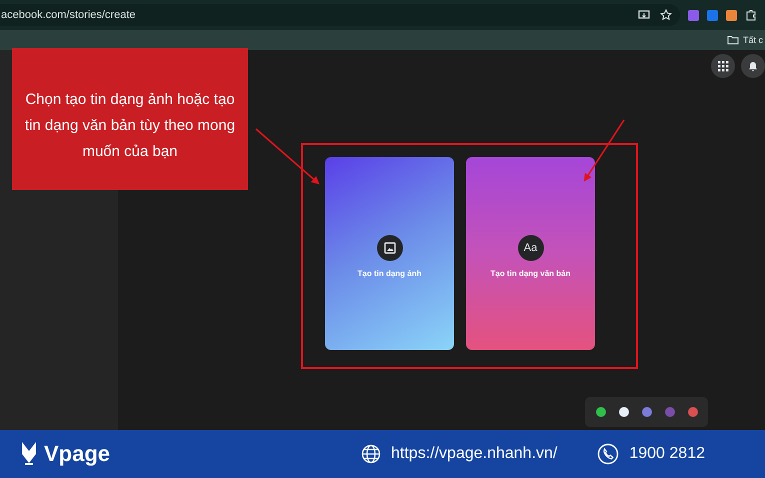 The height and width of the screenshot is (478, 765). What do you see at coordinates (608, 454) in the screenshot?
I see `phone-icon` at bounding box center [608, 454].